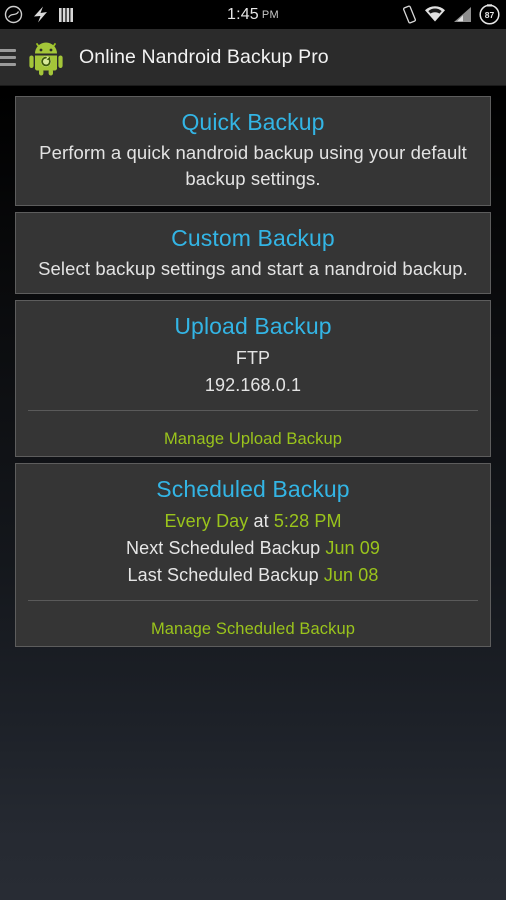 This screenshot has width=506, height=900. I want to click on schedule-at-label: at, so click(261, 521).